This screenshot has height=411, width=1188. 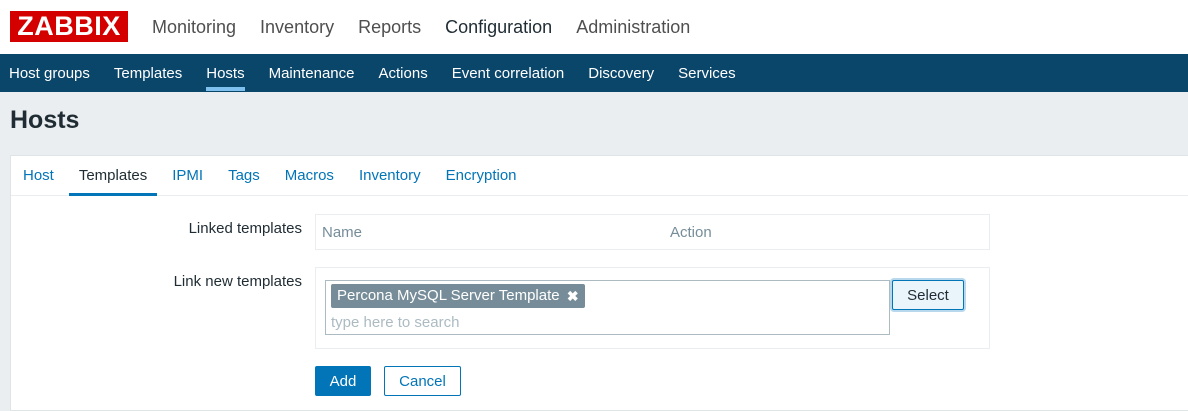 I want to click on tab-macros: Macros, so click(x=309, y=175).